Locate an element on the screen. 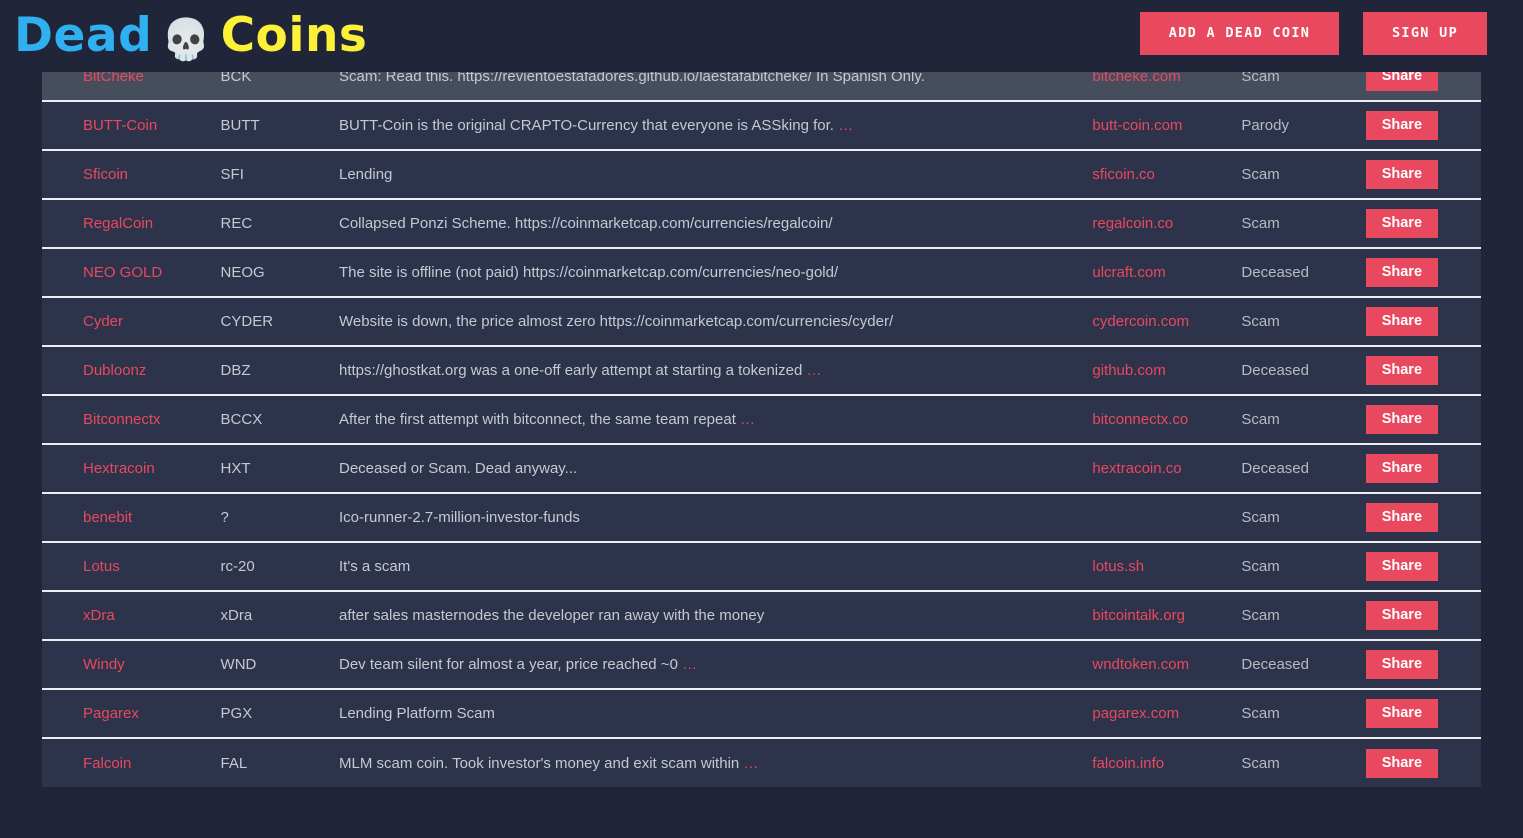  coin-name-link: RegalCoin is located at coordinates (97, 223).